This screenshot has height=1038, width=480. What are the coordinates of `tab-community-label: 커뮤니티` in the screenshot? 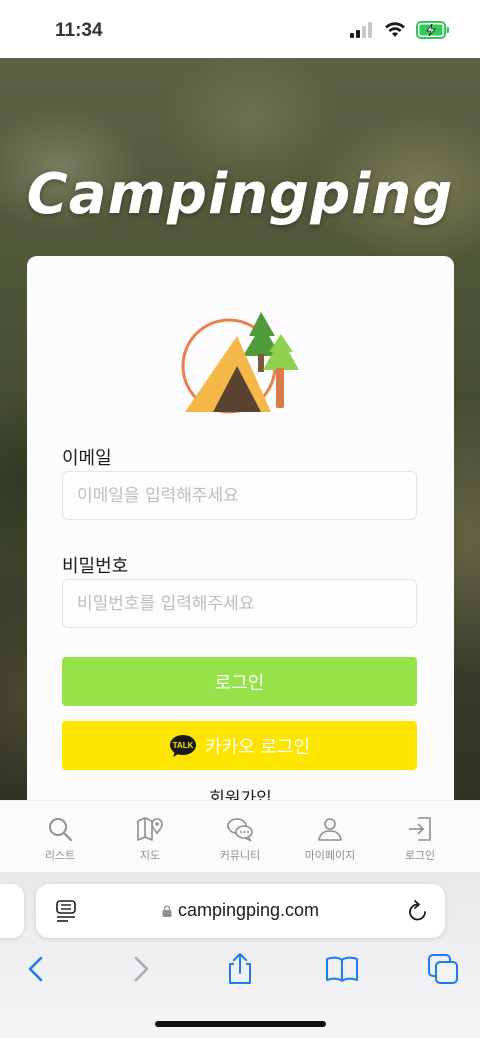 It's located at (240, 855).